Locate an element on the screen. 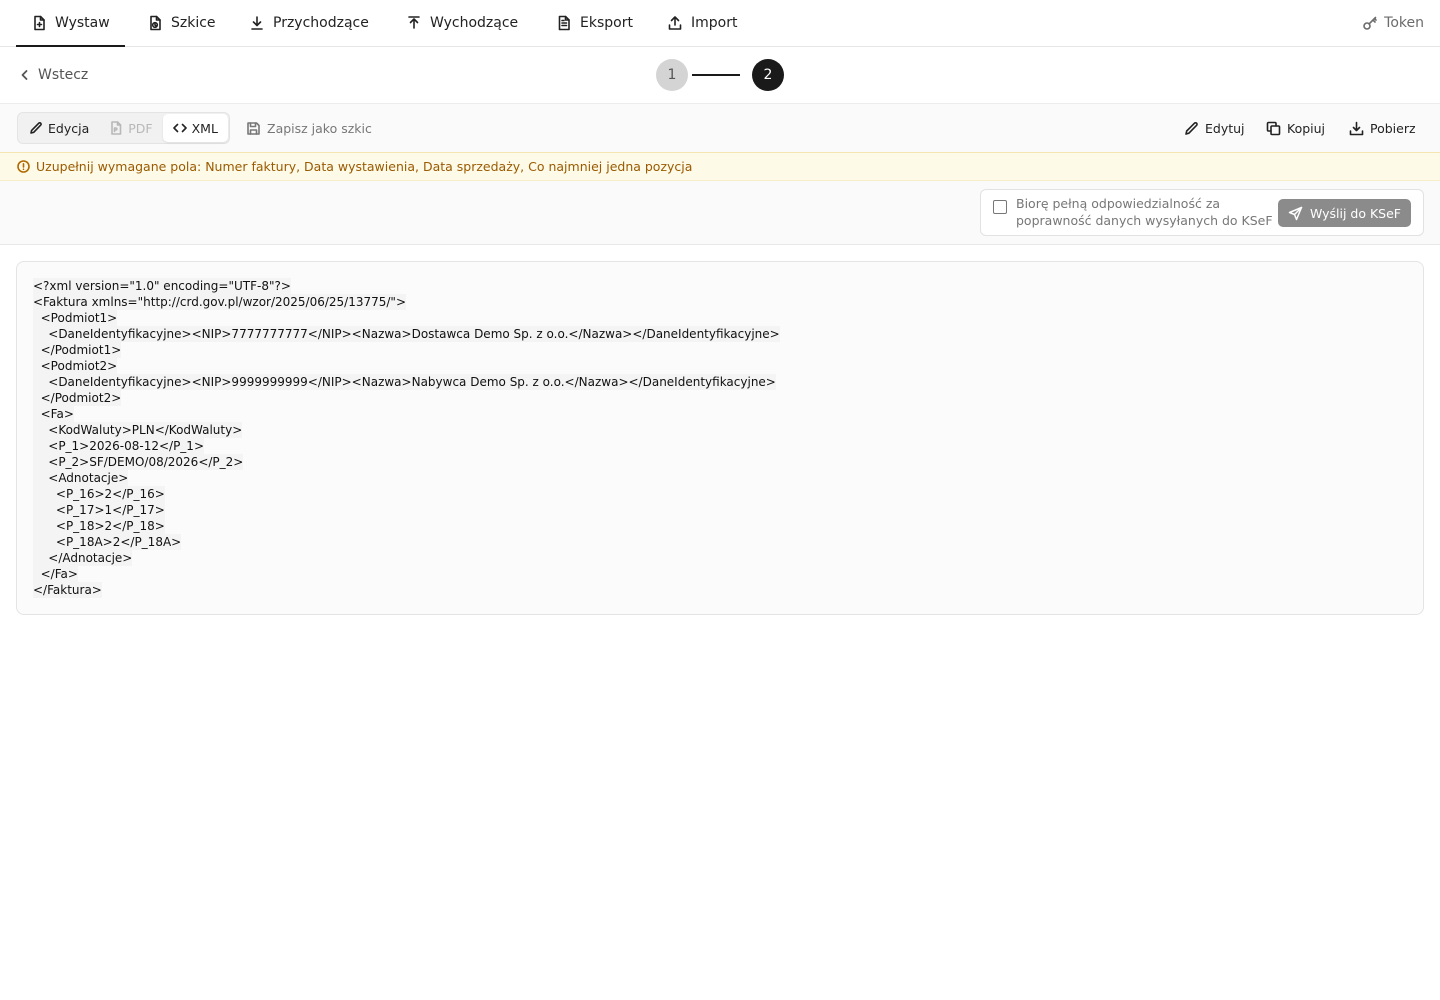 This screenshot has height=1000, width=1440. view-mode-xml: XML is located at coordinates (195, 128).